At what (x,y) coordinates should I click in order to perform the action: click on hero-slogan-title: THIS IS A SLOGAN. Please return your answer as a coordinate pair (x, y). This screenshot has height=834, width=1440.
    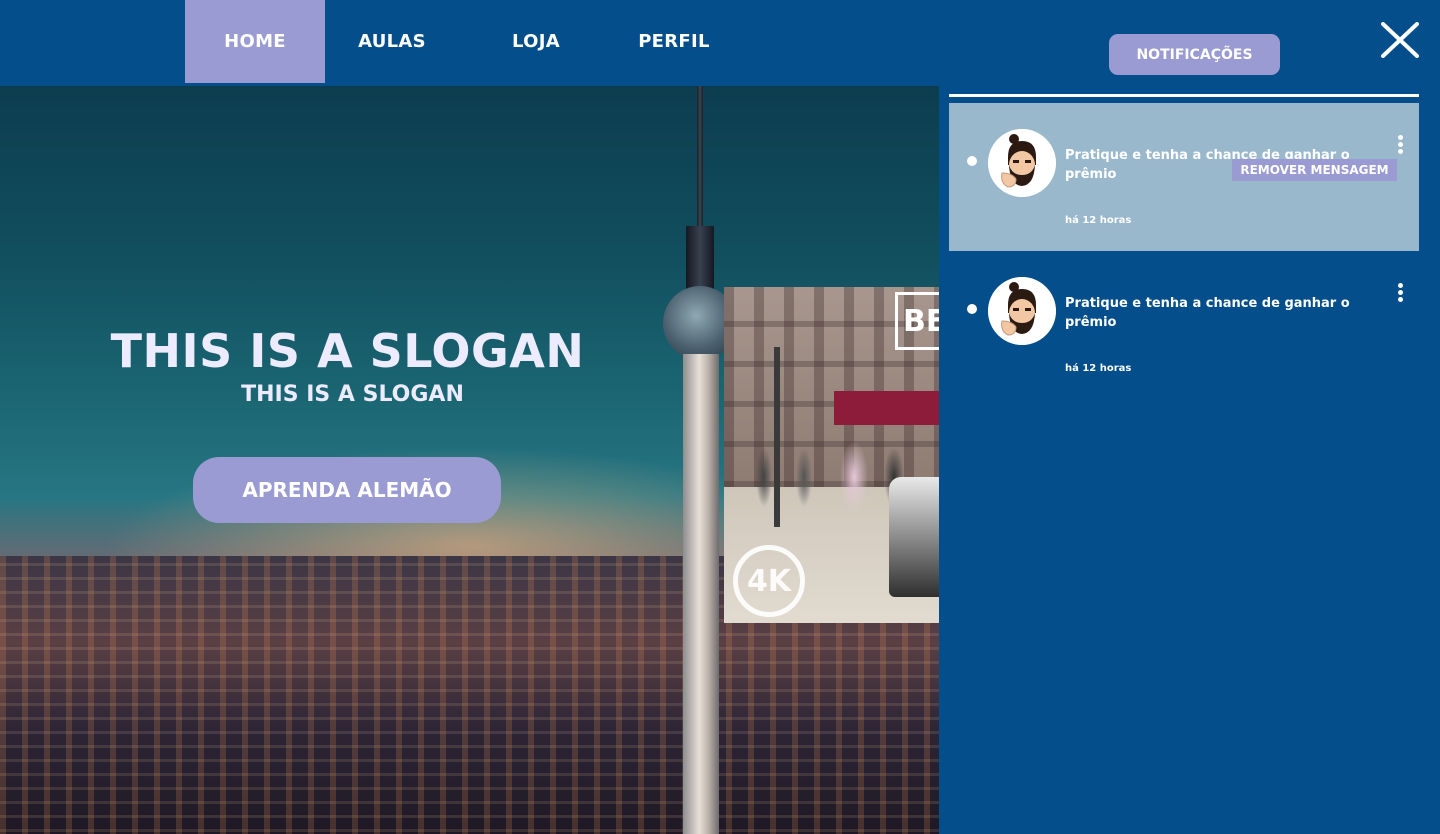
    Looking at the image, I should click on (347, 351).